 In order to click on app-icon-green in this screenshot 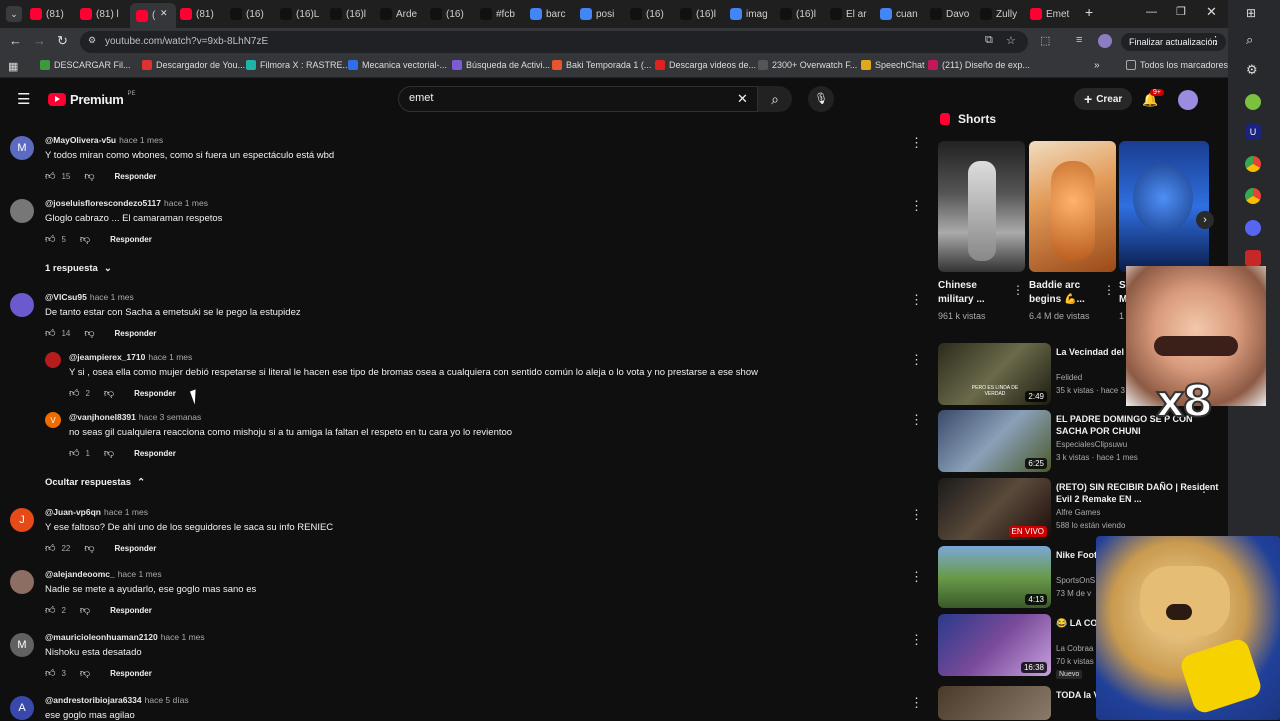, I will do `click(1253, 102)`.